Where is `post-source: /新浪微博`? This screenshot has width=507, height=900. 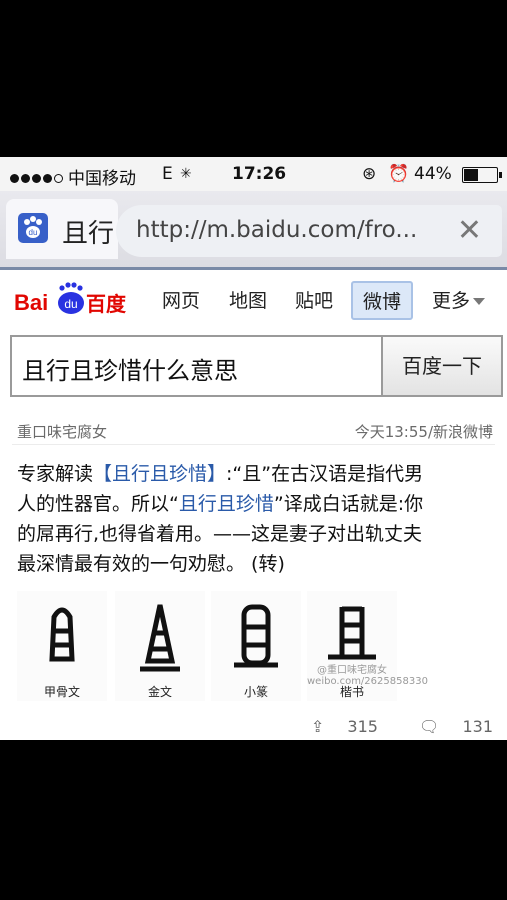 post-source: /新浪微博 is located at coordinates (460, 432).